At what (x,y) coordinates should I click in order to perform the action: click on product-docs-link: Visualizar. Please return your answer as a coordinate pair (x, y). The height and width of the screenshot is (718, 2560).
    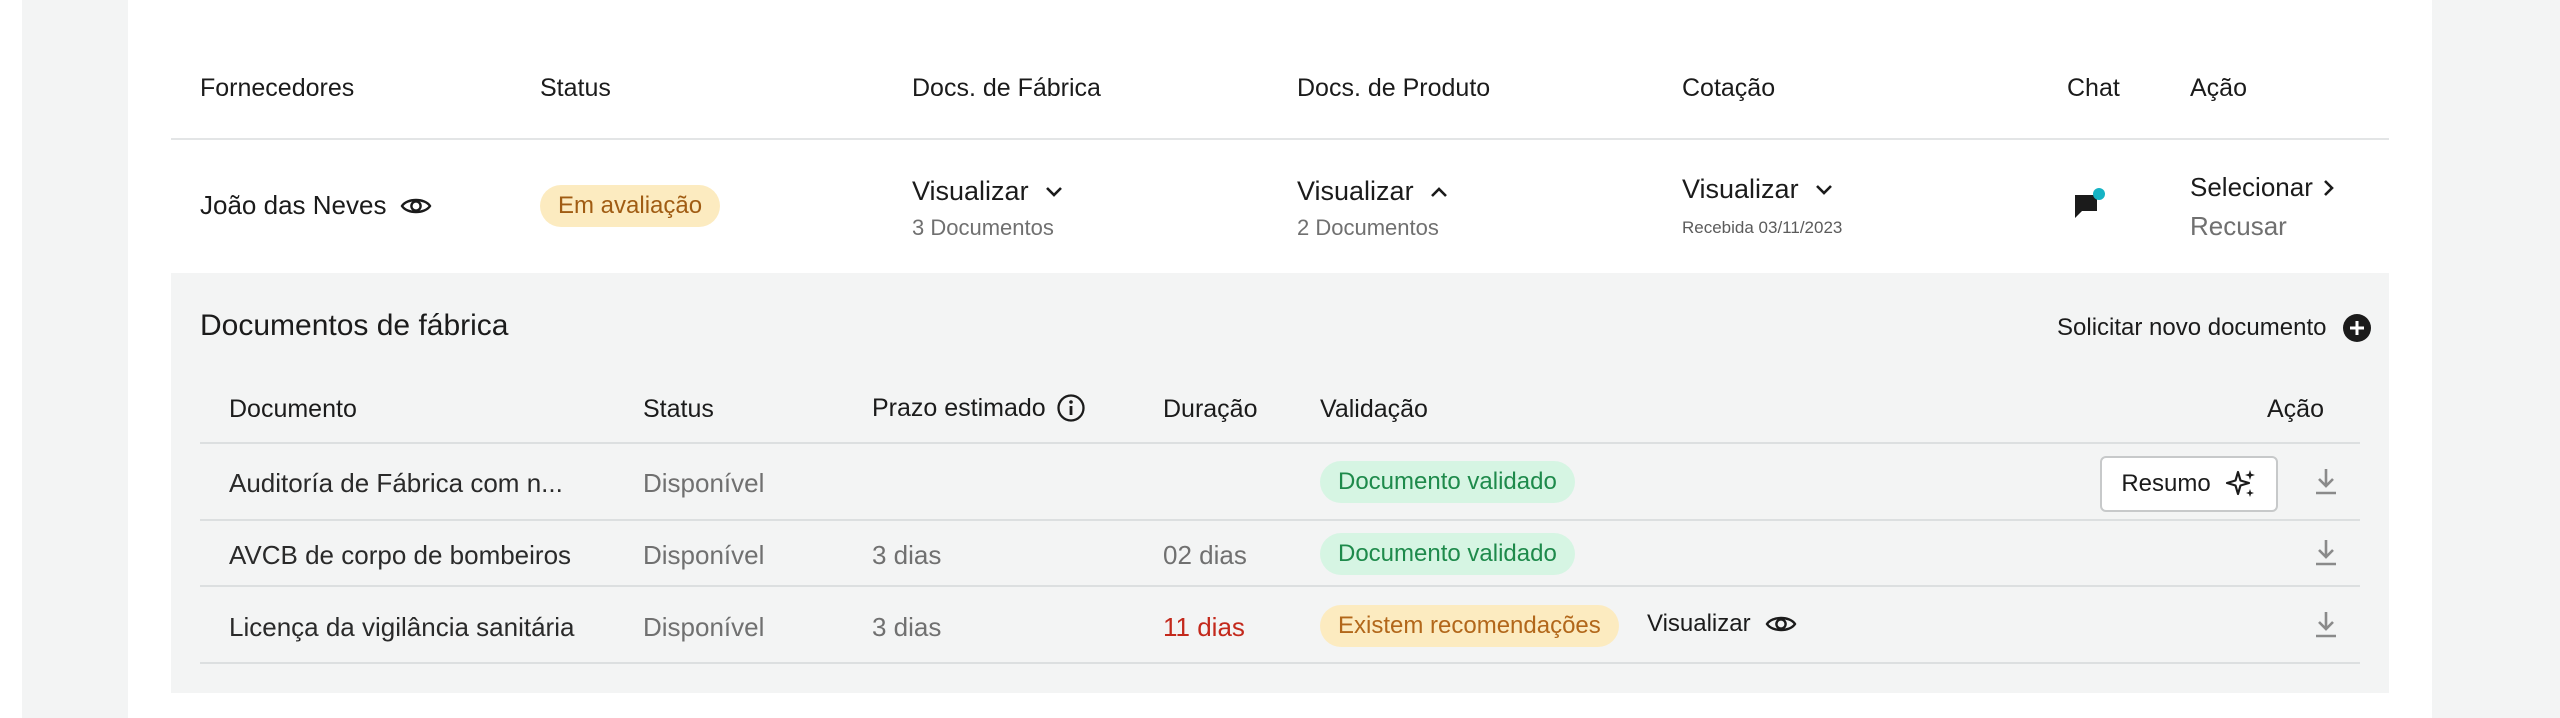
    Looking at the image, I should click on (1355, 191).